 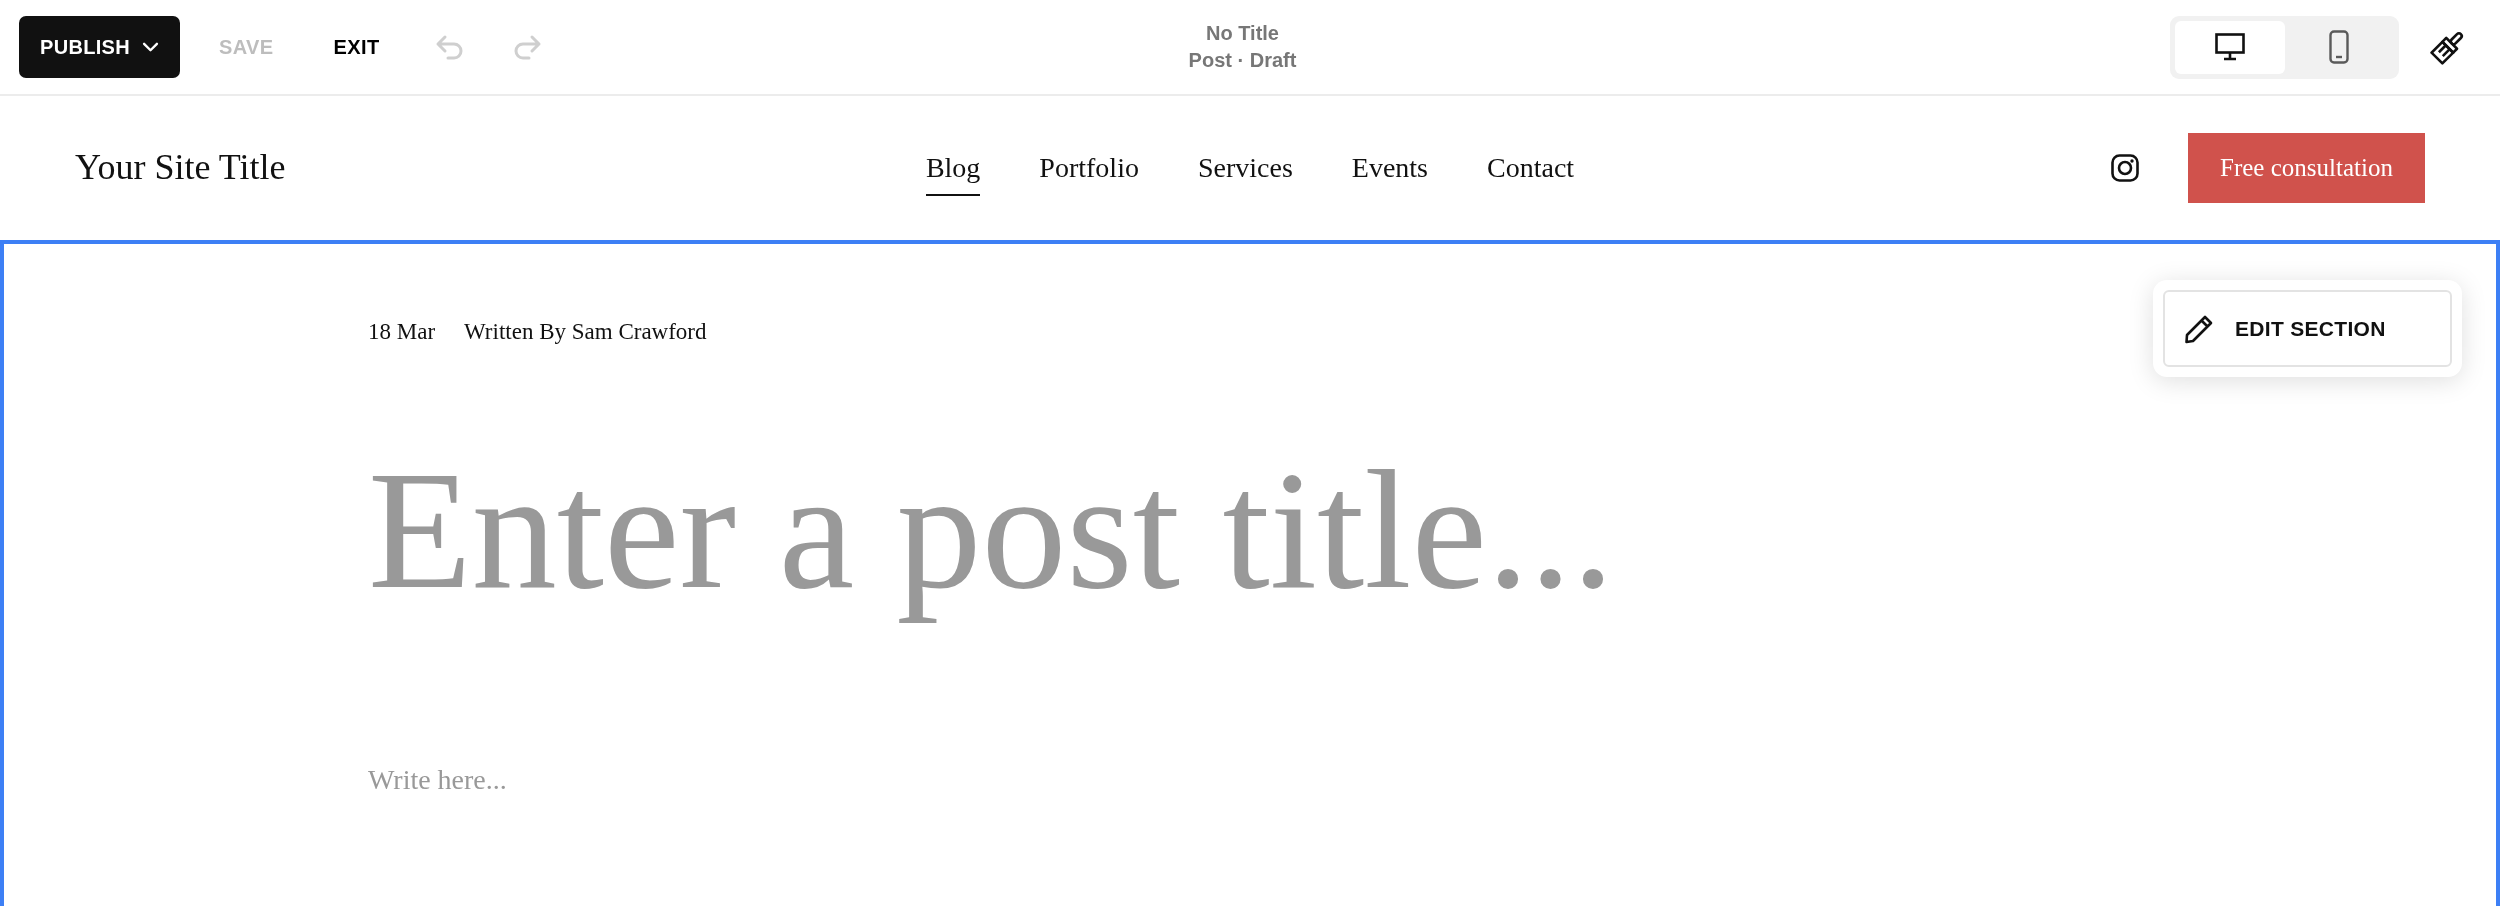 What do you see at coordinates (2307, 328) in the screenshot?
I see `edit-section-button: EDIT SECTION` at bounding box center [2307, 328].